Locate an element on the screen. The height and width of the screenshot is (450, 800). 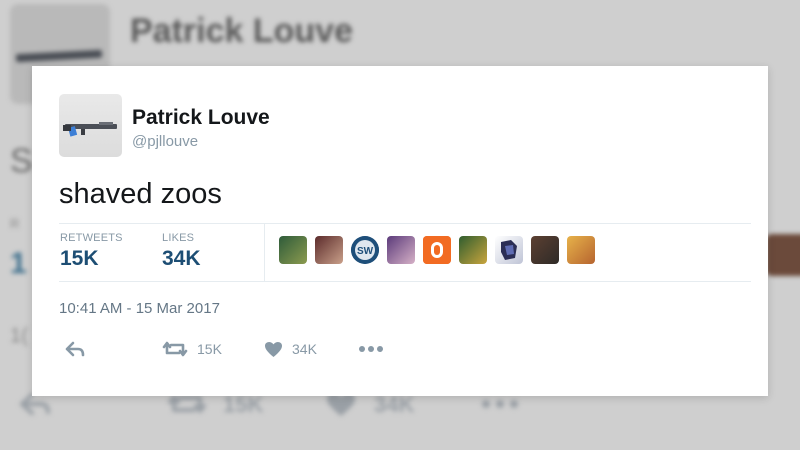
retweet-count: 15K is located at coordinates (209, 349).